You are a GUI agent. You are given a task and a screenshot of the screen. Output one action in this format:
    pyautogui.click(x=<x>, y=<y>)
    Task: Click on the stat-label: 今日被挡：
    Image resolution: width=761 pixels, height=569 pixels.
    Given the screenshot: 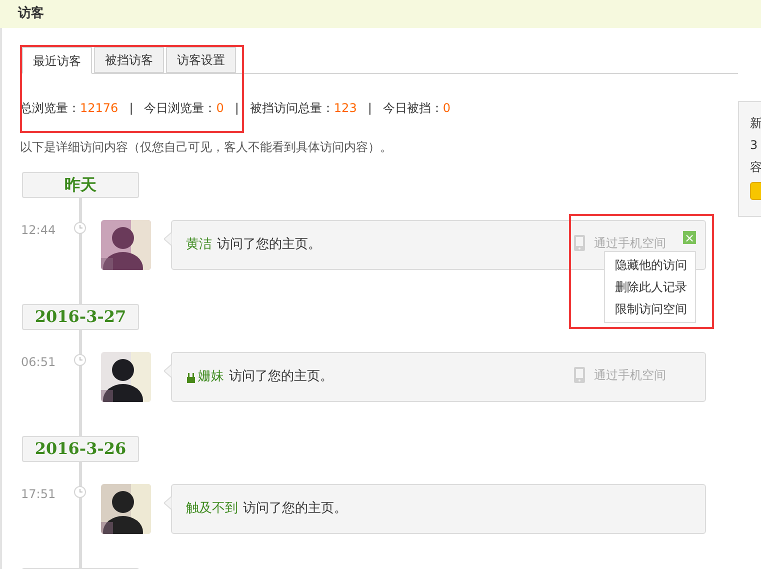 What is the action you would take?
    pyautogui.click(x=412, y=108)
    